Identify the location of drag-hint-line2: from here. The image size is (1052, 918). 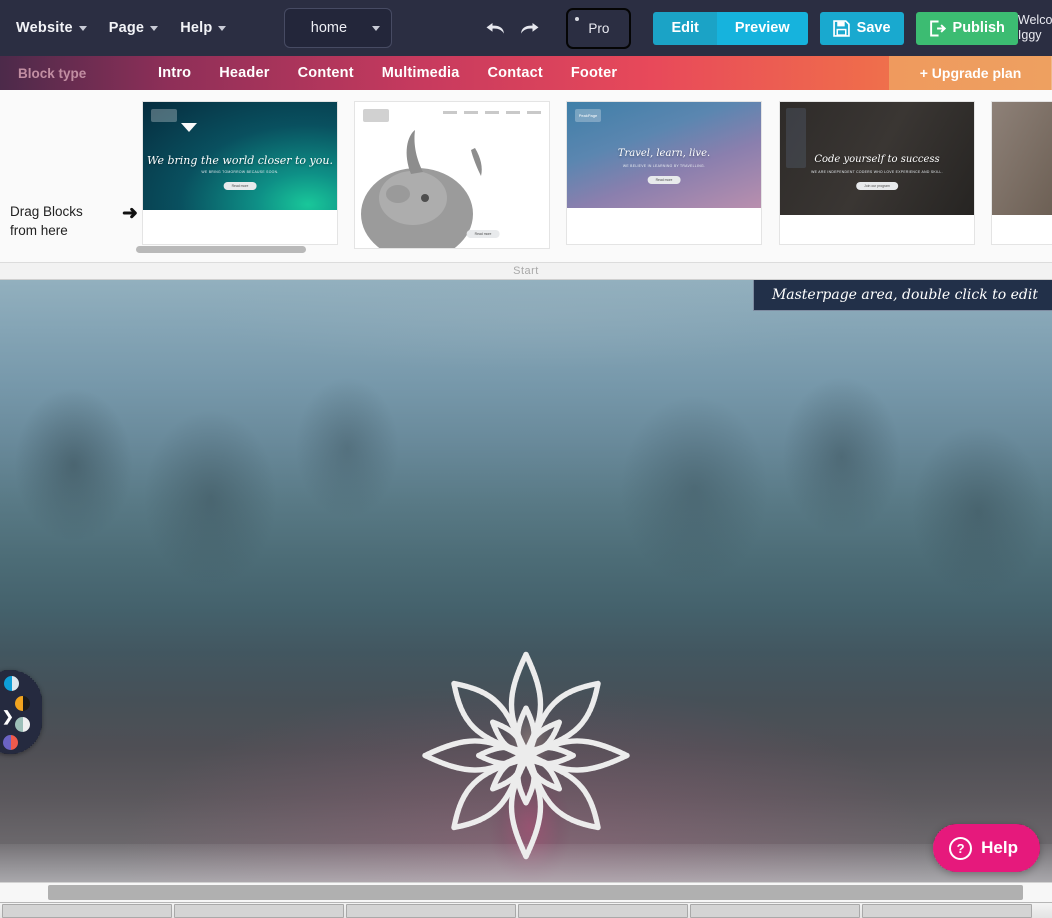
(39, 230).